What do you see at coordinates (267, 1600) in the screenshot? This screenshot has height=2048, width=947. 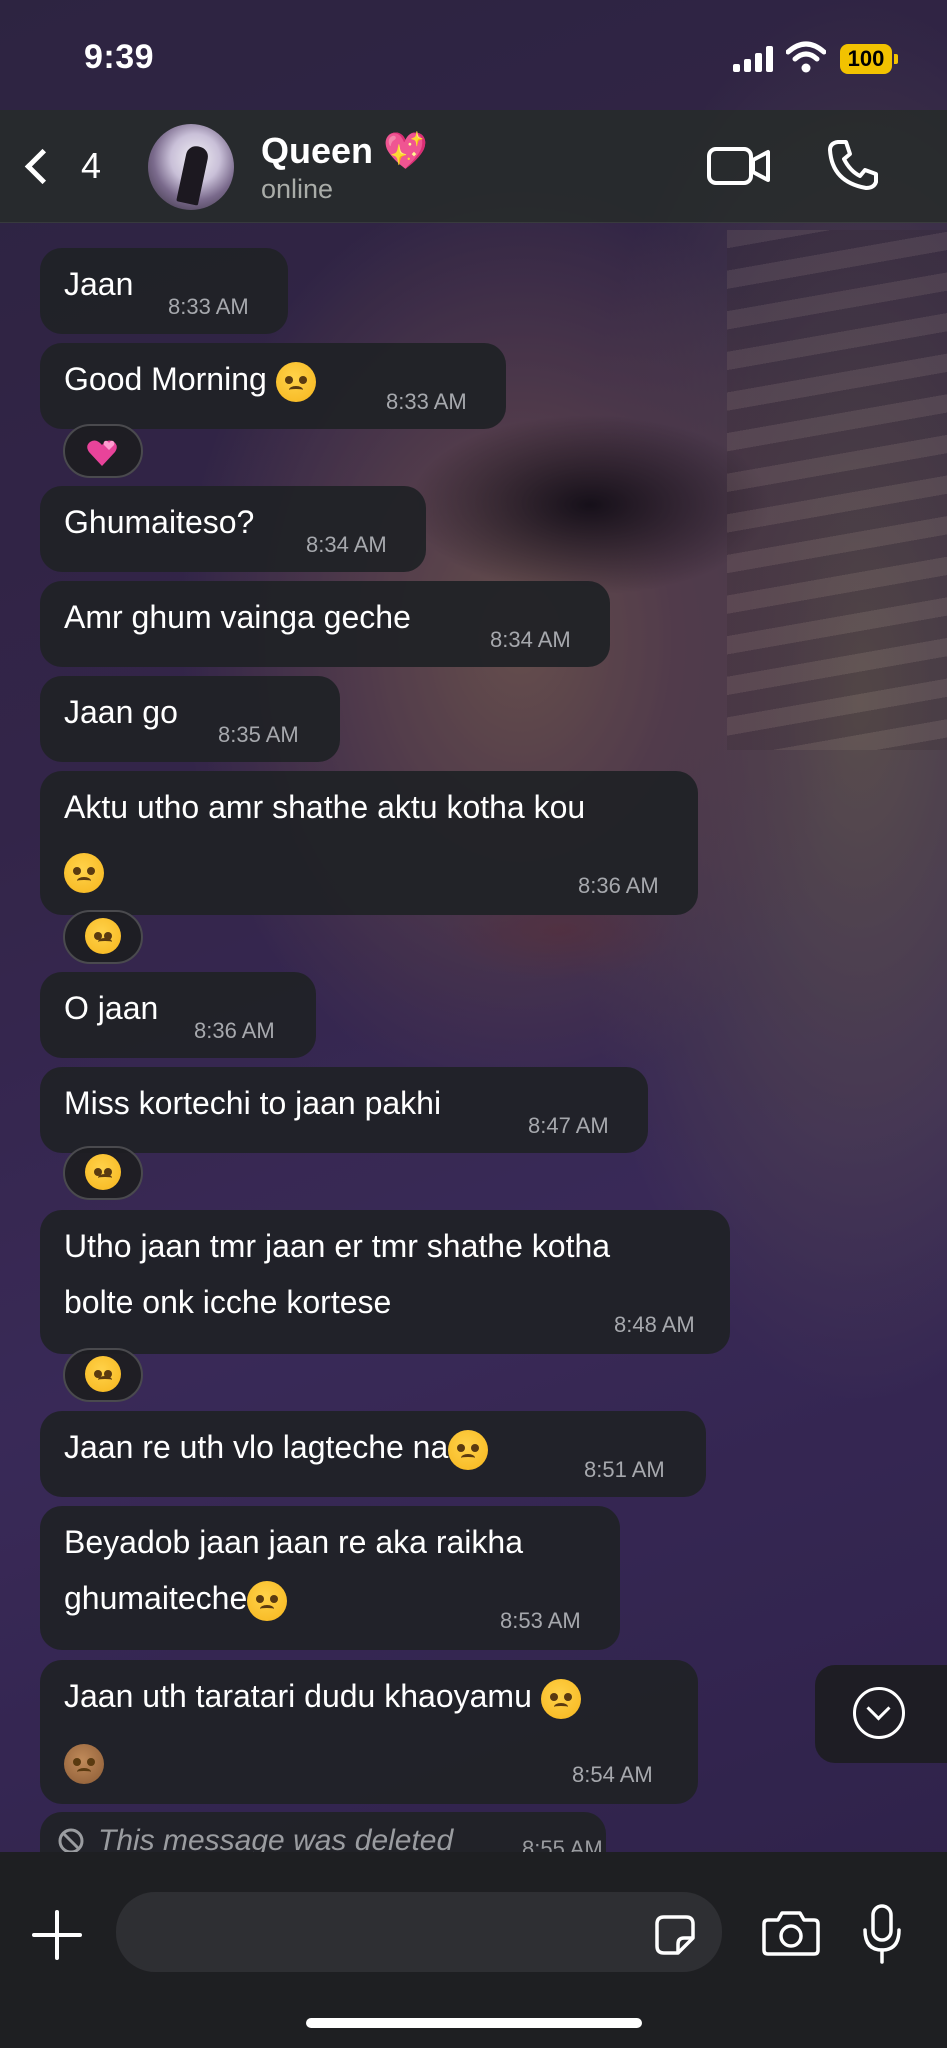 I see `tired-face-icon` at bounding box center [267, 1600].